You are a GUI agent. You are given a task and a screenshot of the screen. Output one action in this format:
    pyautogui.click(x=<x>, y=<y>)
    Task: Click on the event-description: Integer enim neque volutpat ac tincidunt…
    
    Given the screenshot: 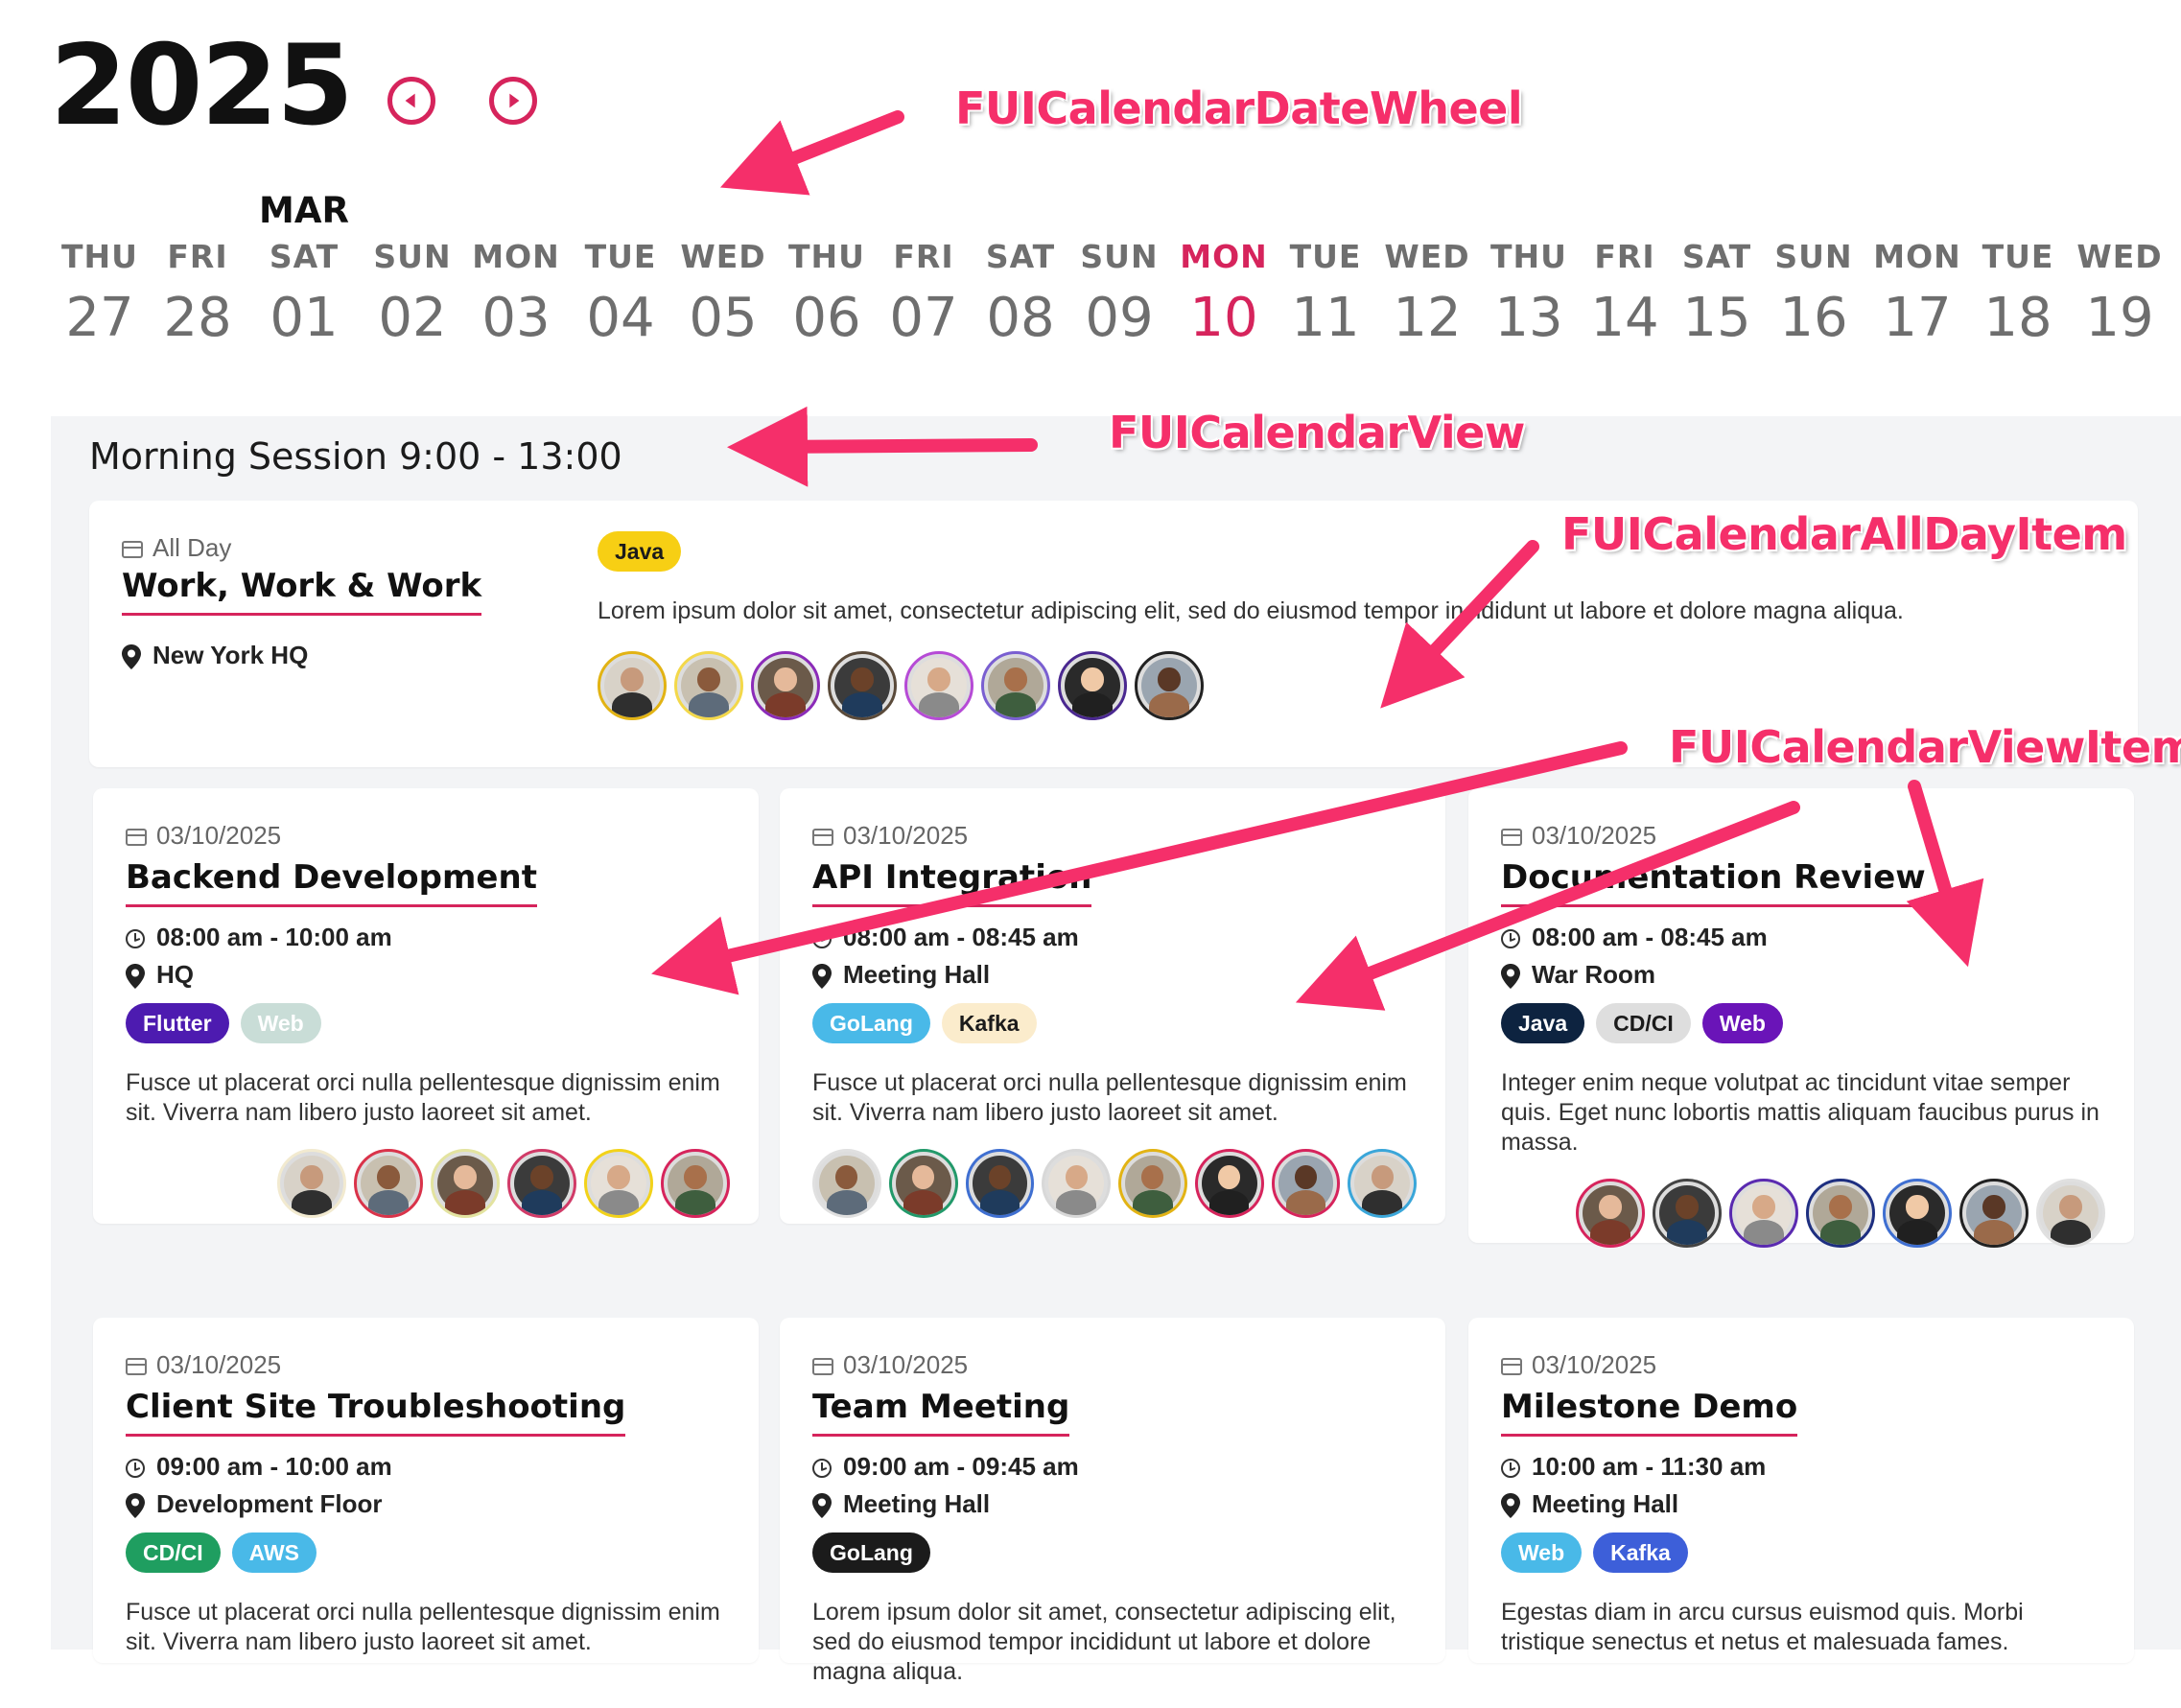 What is the action you would take?
    pyautogui.click(x=1800, y=1113)
    